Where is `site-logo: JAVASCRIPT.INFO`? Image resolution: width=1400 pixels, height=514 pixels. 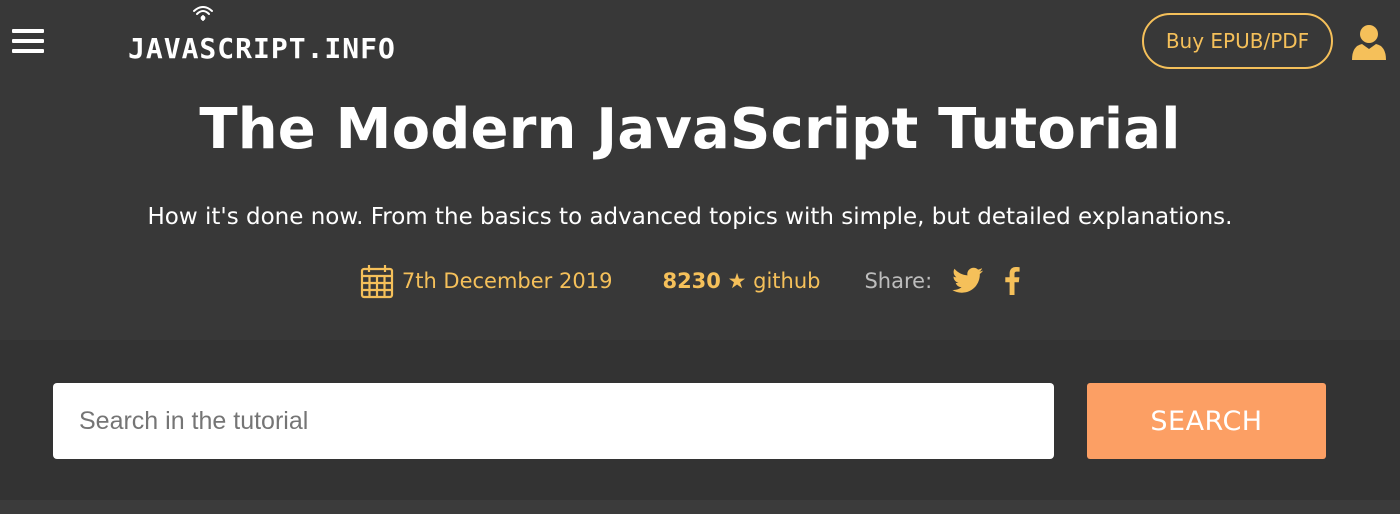 site-logo: JAVASCRIPT.INFO is located at coordinates (262, 37).